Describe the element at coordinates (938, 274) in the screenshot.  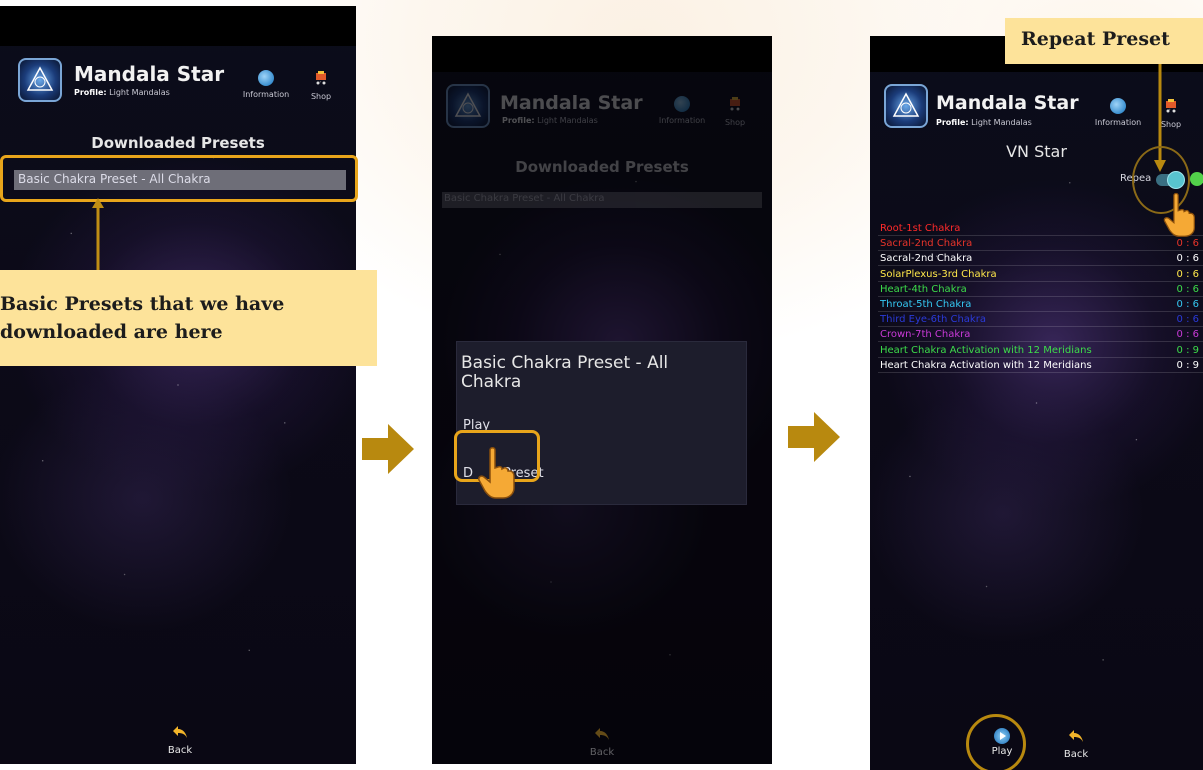
I see `track-name: SolarPlexus-3rd Chakra` at that location.